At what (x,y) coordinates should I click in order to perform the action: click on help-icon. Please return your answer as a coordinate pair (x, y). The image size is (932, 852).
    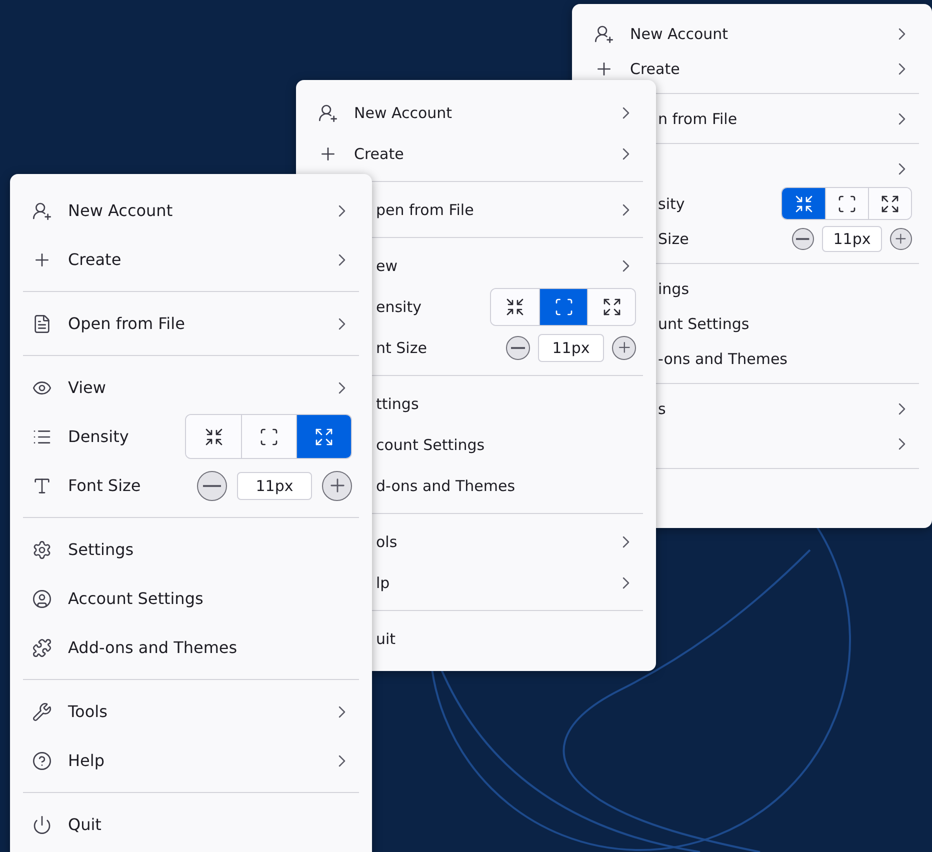
    Looking at the image, I should click on (42, 760).